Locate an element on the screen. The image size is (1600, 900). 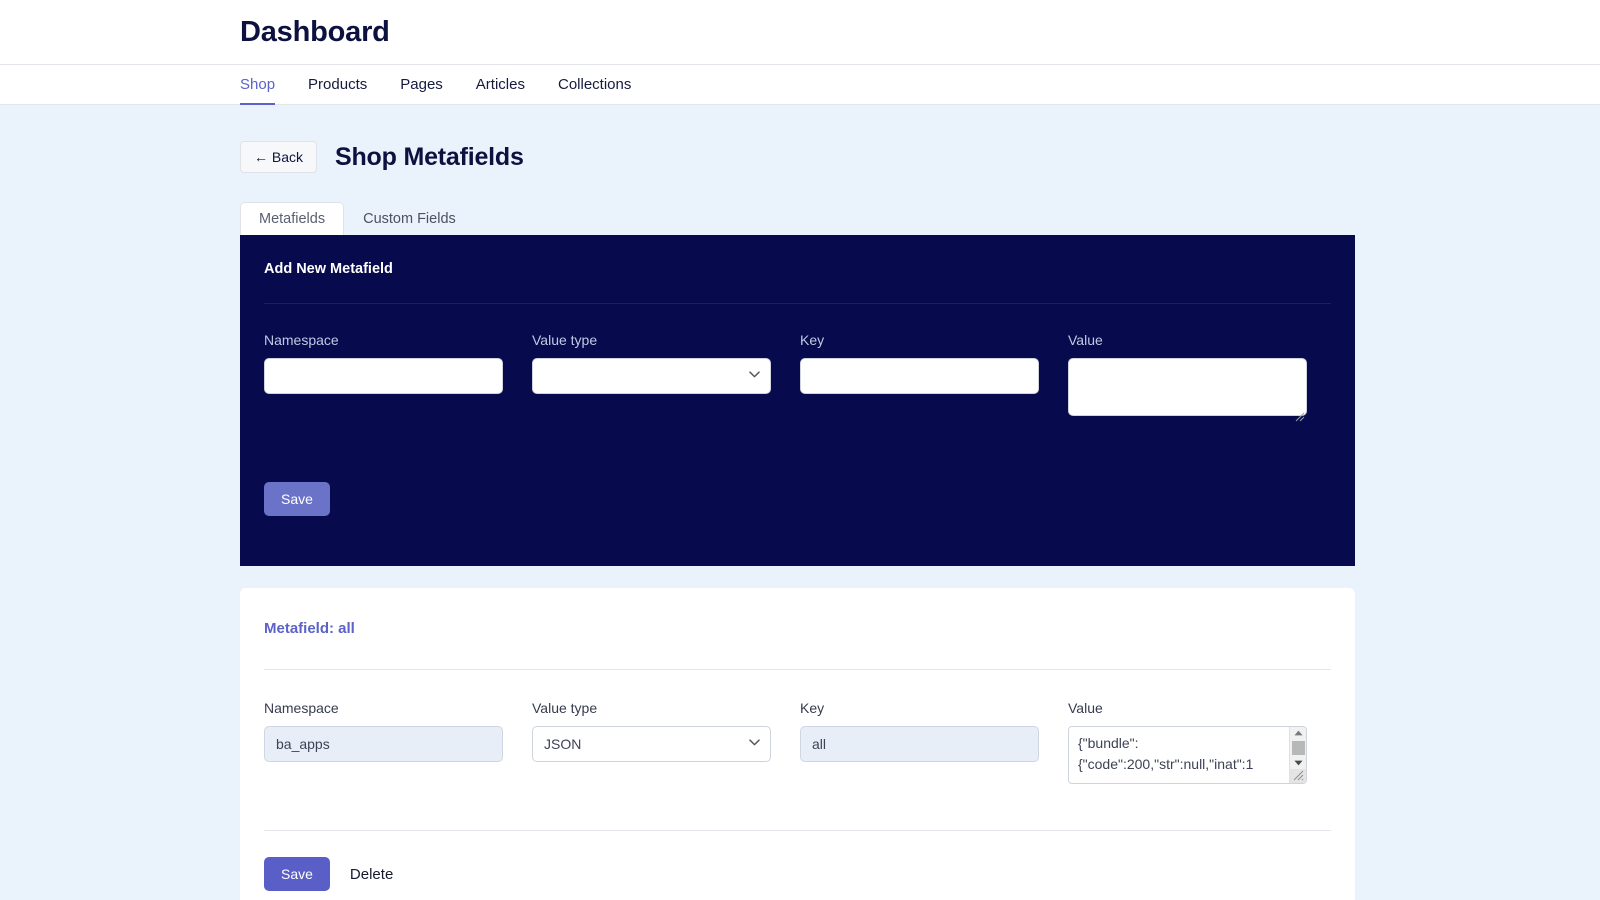
back-button: ← Back is located at coordinates (279, 157).